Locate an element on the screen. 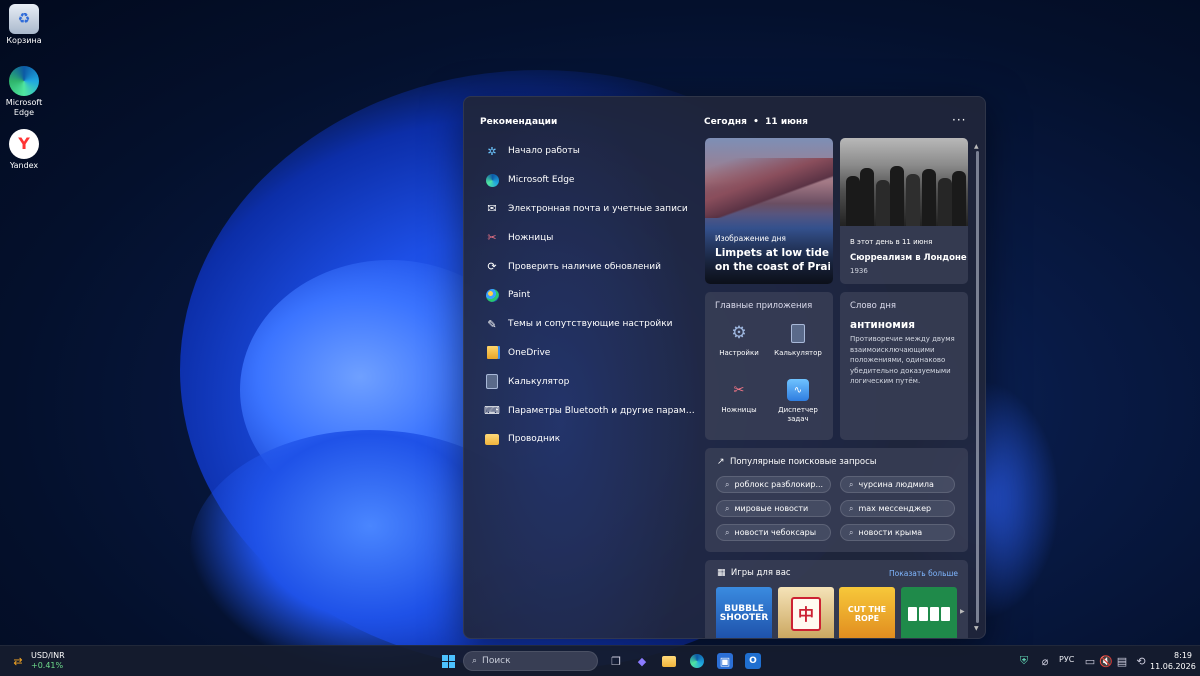 The width and height of the screenshot is (1200, 676). windows-logo-icon is located at coordinates (448, 661).